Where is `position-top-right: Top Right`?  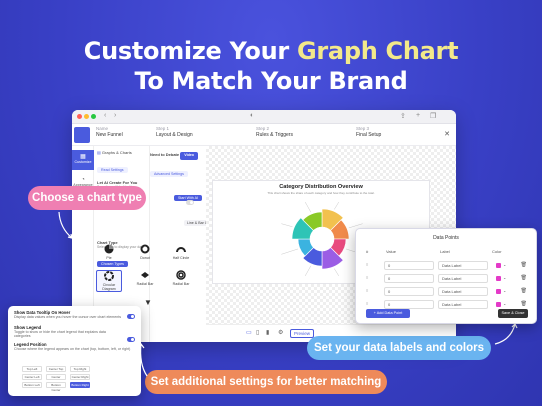
position-top-right: Top Right is located at coordinates (80, 369).